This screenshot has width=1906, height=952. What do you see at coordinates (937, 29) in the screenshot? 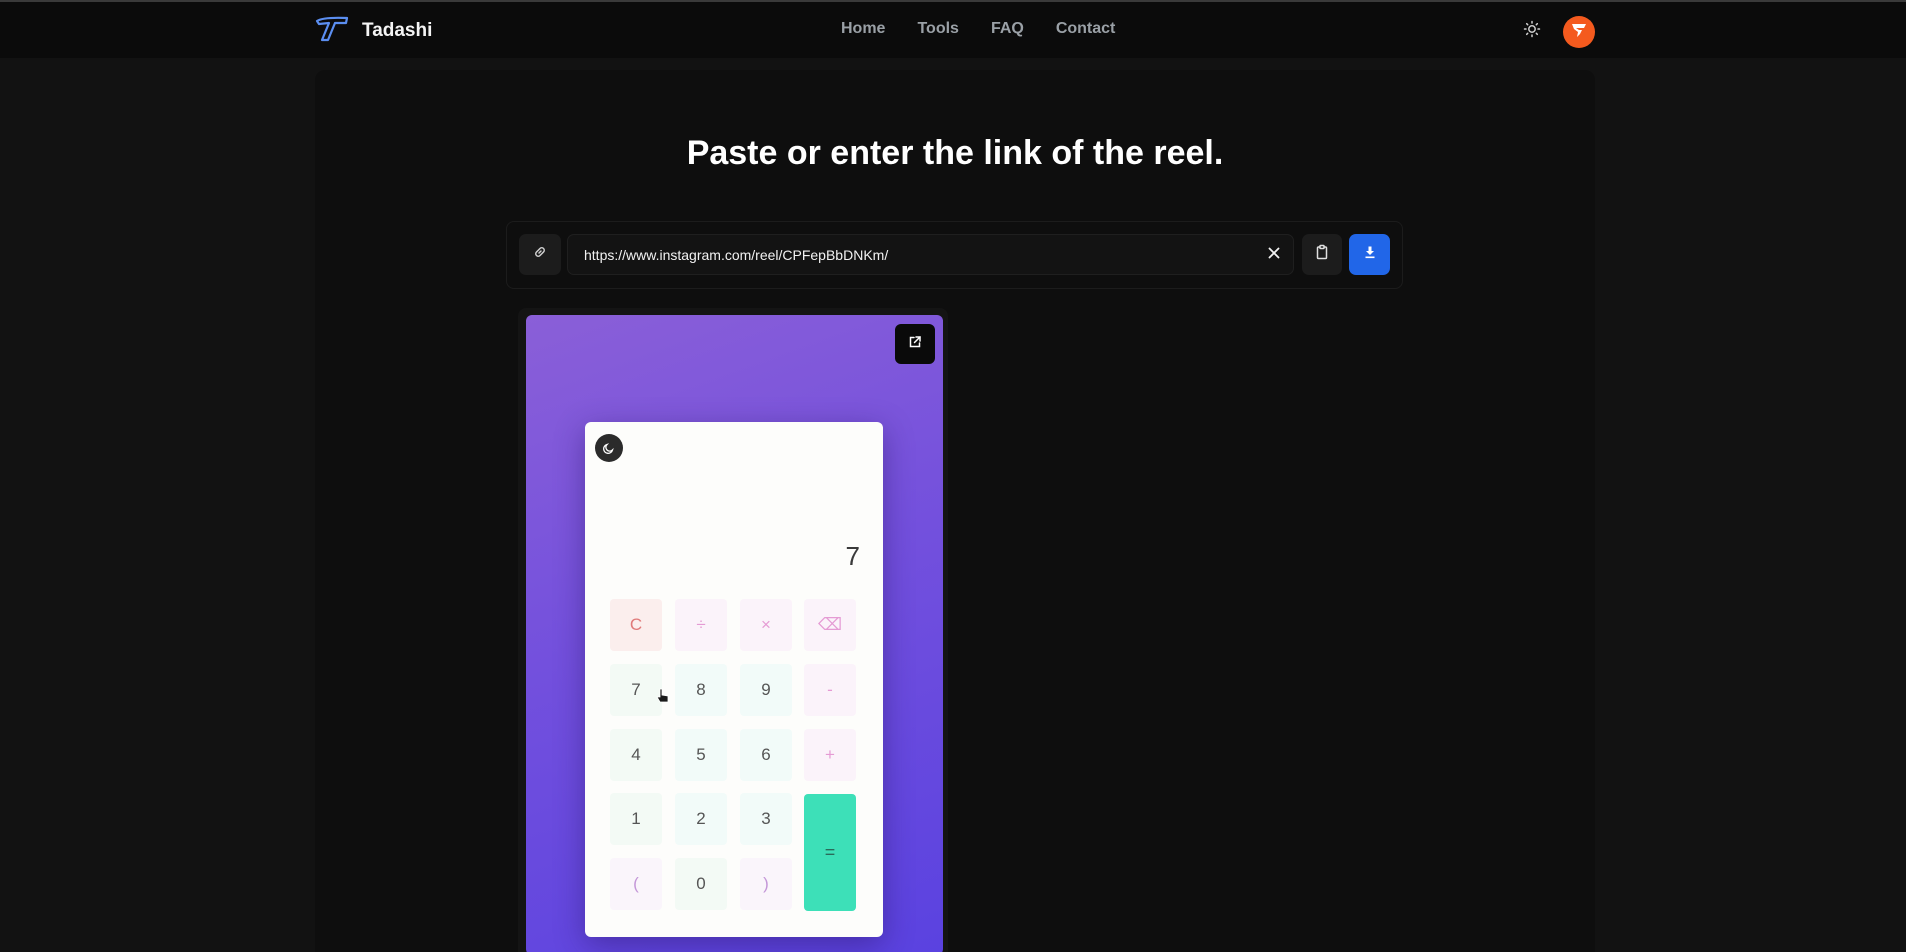
I see `nav-tools: Tools` at bounding box center [937, 29].